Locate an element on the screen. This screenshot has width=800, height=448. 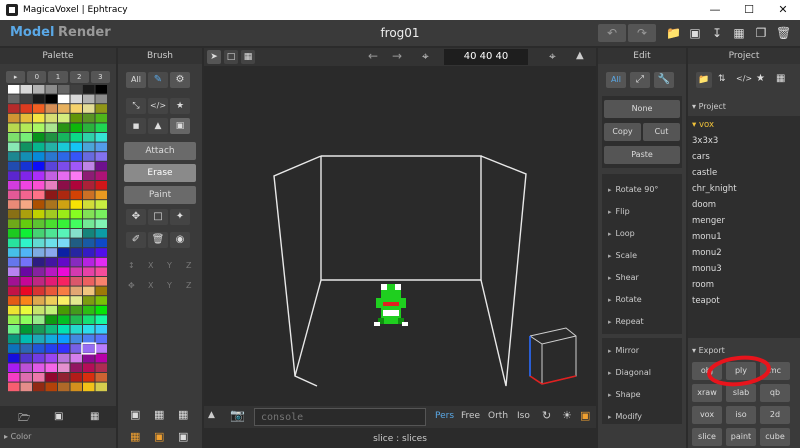
mirror-axis-icon: ↕ is located at coordinates (131, 265).